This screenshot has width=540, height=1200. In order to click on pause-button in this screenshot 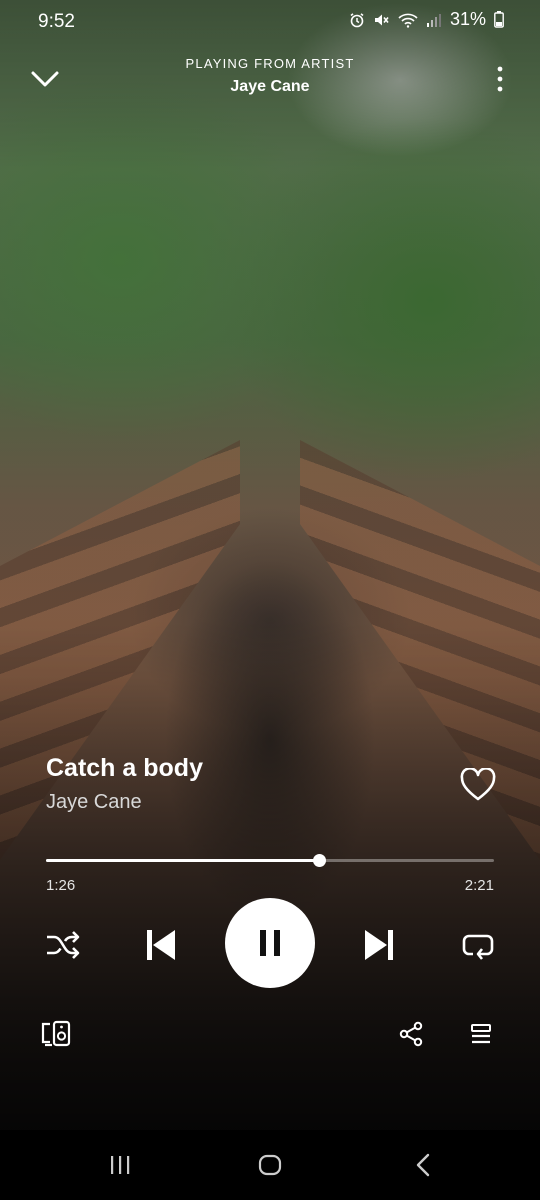, I will do `click(270, 943)`.